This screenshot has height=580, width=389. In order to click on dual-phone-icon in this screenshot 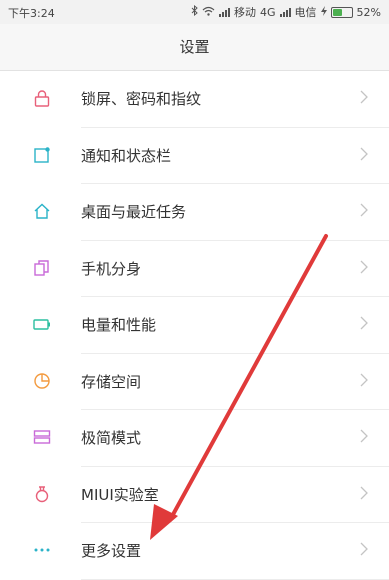, I will do `click(42, 268)`.